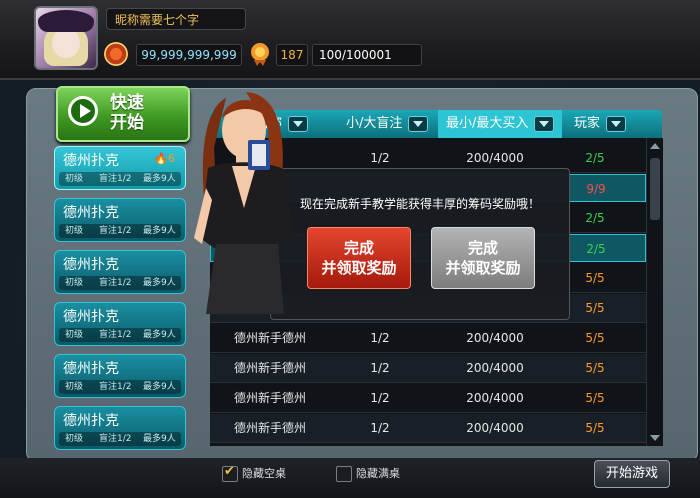 This screenshot has width=700, height=498. I want to click on quick-start-button: 快速 开始, so click(123, 114).